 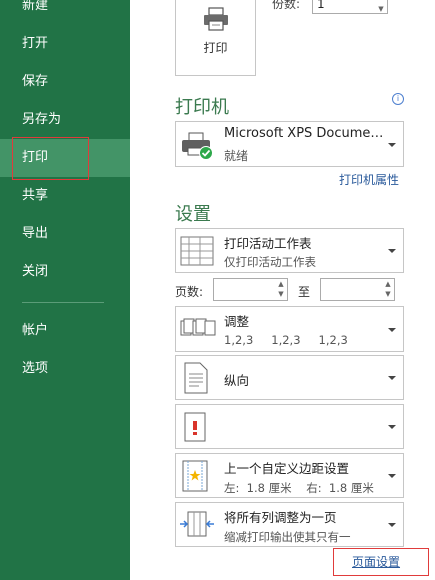 I want to click on printer-properties-link: 打印机属性, so click(x=369, y=179).